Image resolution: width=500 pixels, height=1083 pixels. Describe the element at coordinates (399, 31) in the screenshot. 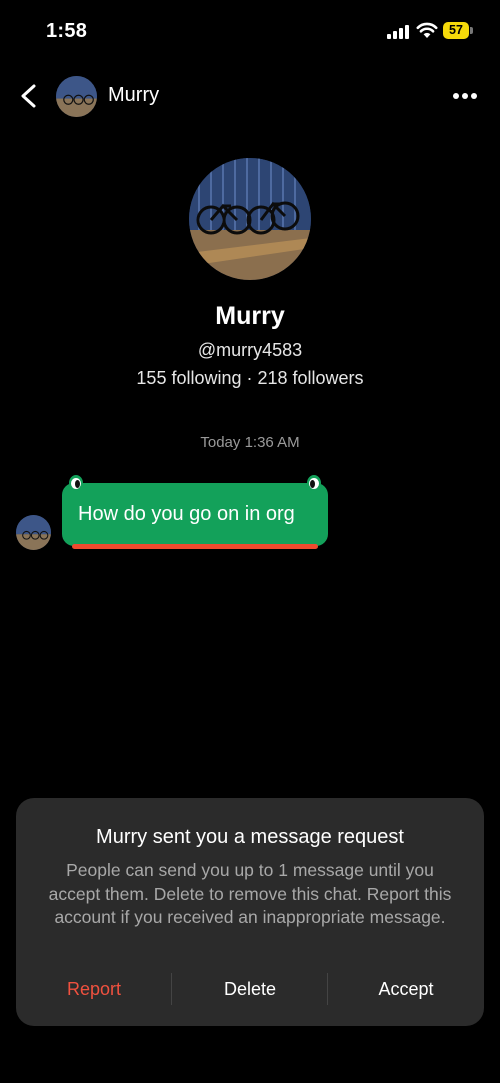

I see `cellular-signal-icon` at that location.